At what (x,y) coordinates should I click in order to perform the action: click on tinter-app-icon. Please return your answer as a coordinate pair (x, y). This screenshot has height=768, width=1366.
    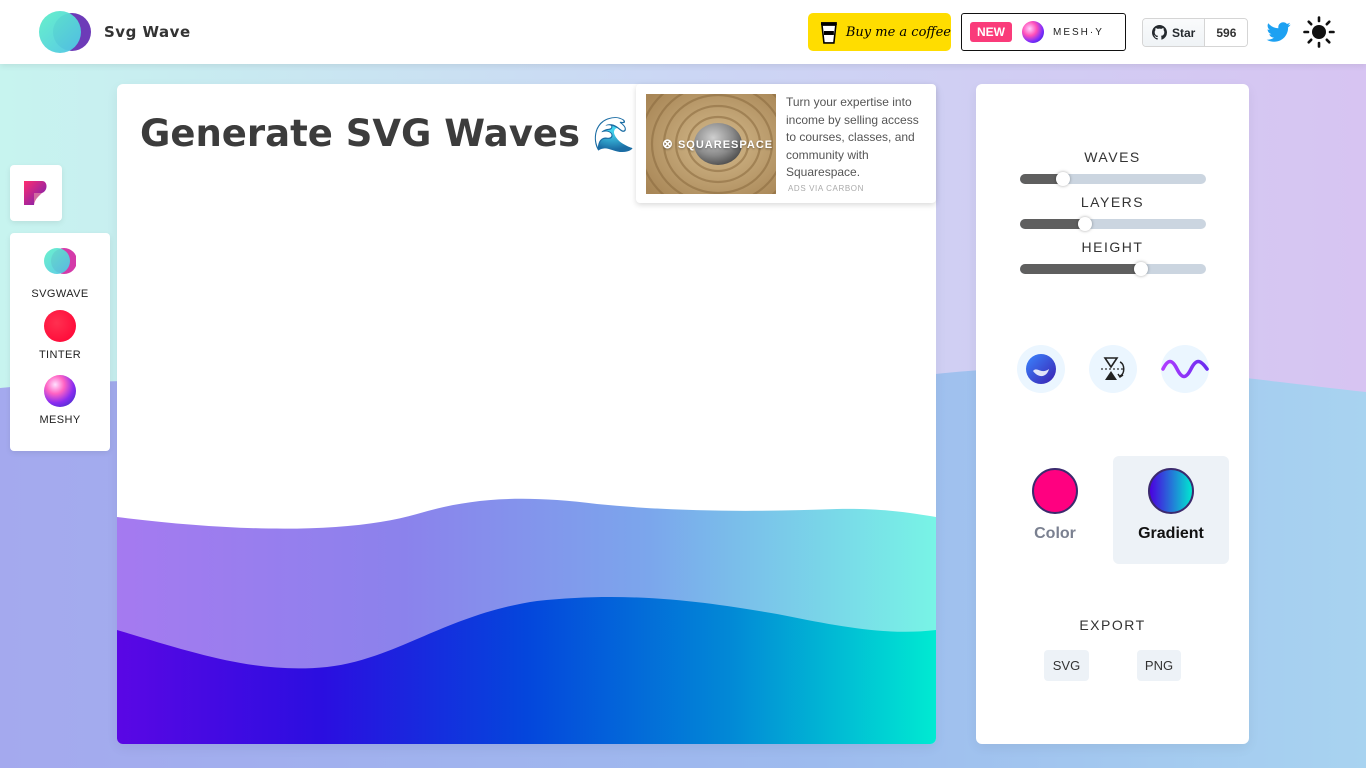
    Looking at the image, I should click on (35, 193).